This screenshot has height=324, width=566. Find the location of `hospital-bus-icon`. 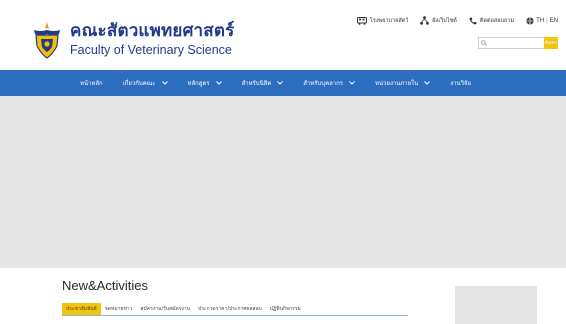

hospital-bus-icon is located at coordinates (361, 20).